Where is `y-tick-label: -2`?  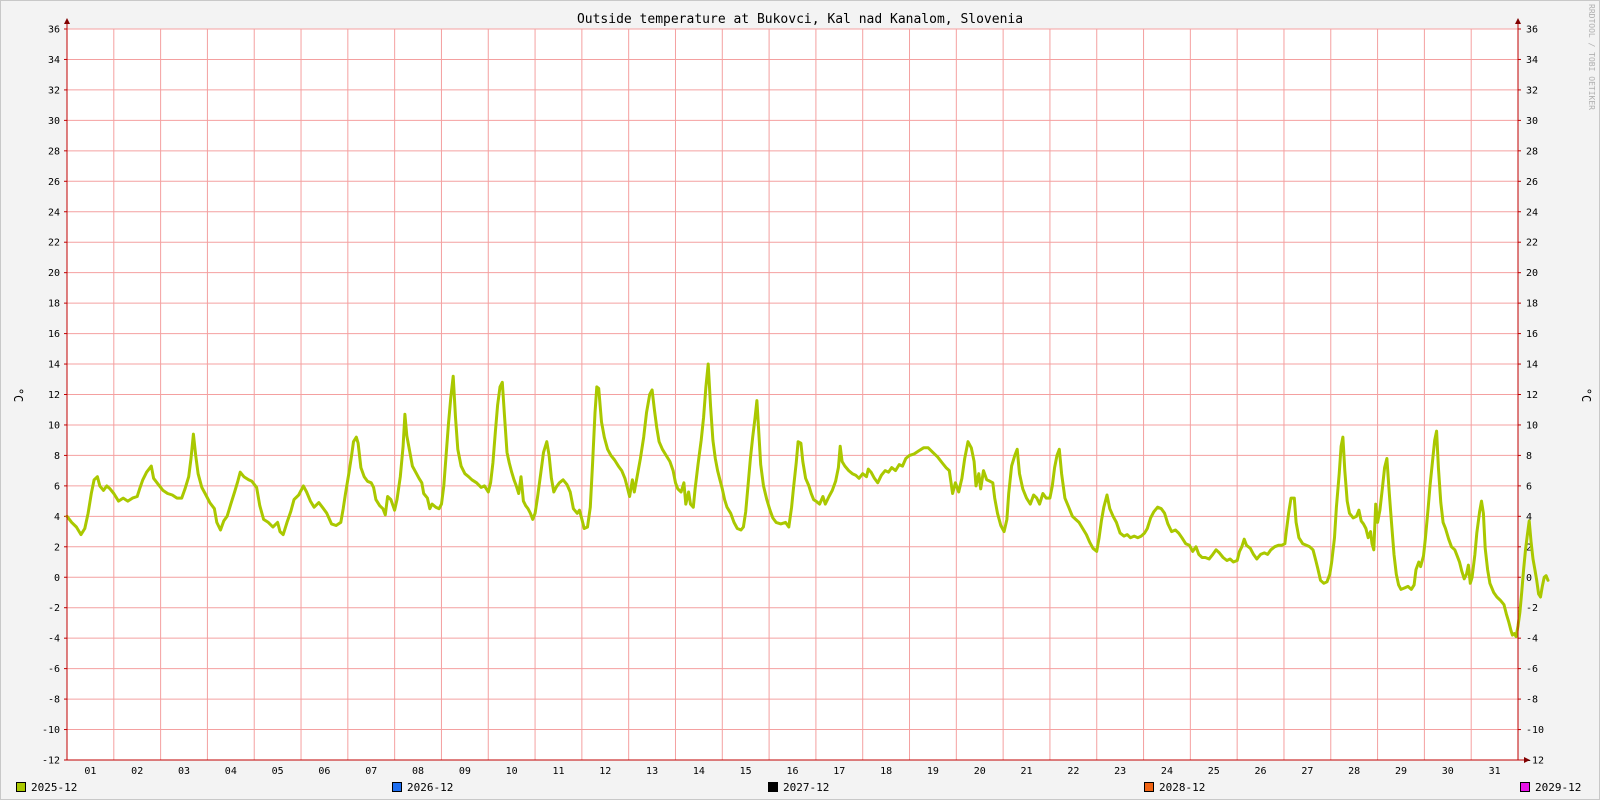 y-tick-label: -2 is located at coordinates (54, 608).